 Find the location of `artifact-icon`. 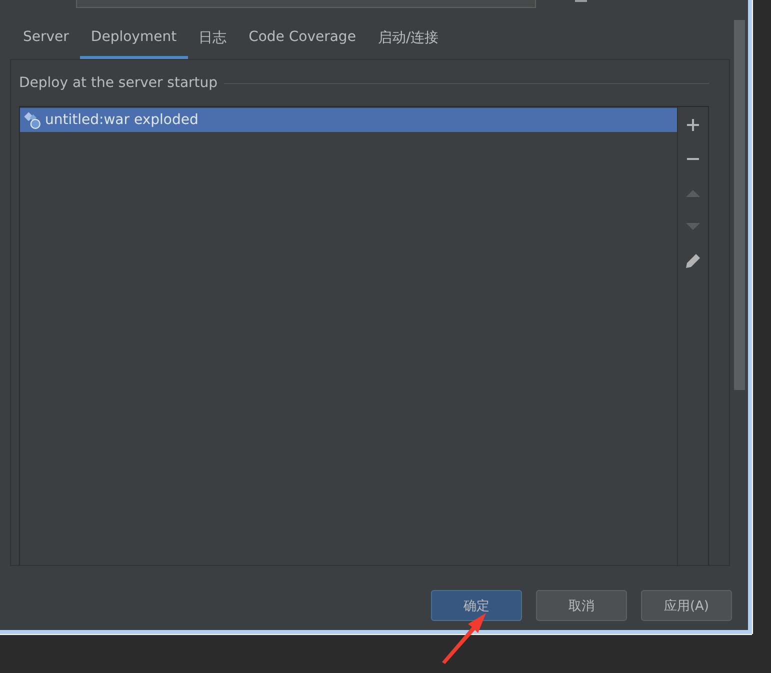

artifact-icon is located at coordinates (32, 120).